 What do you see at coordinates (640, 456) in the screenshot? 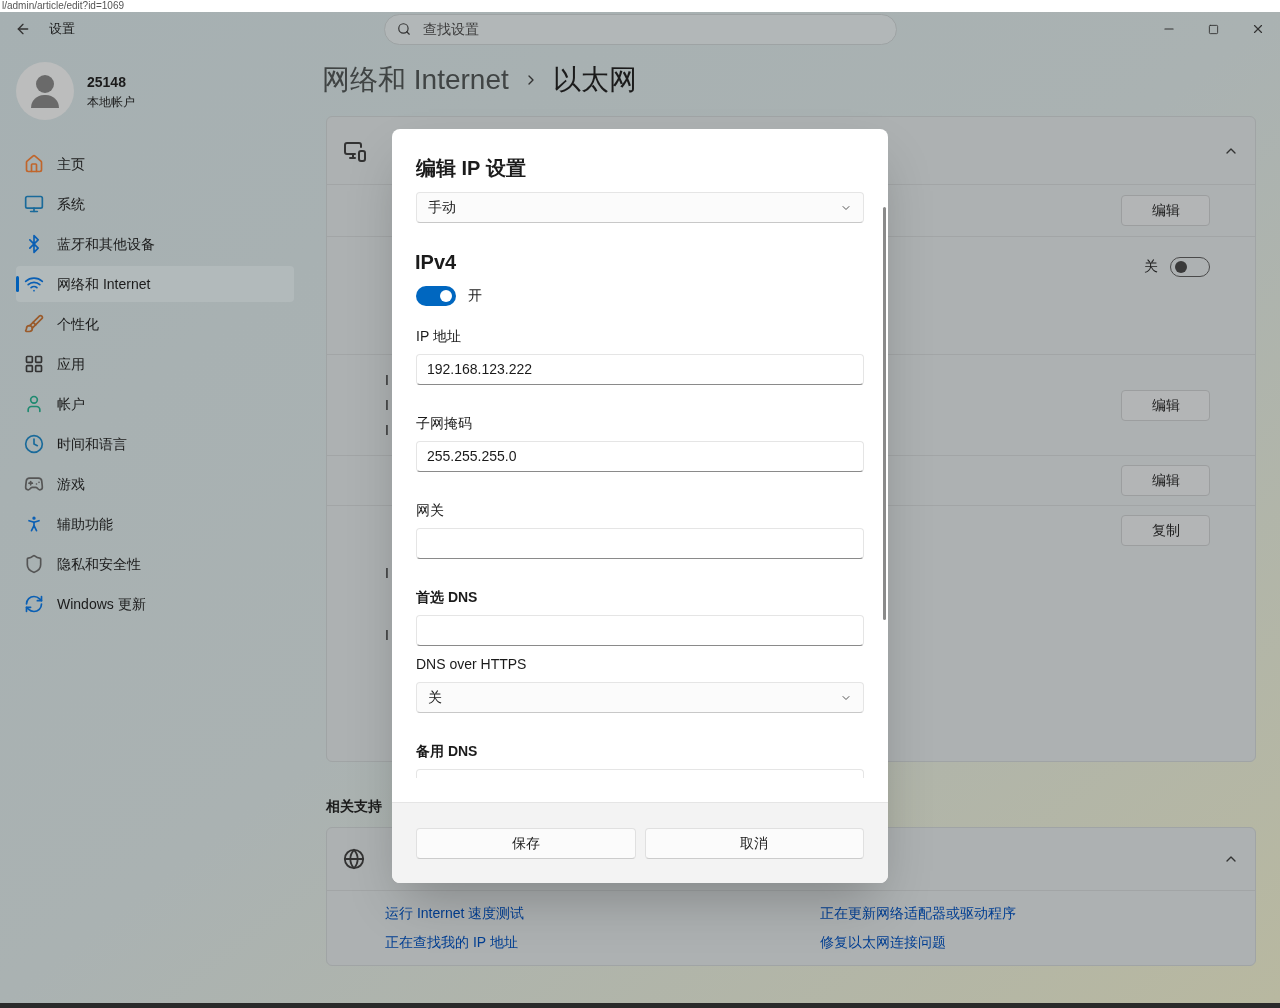
I see `input-field: 255.255.255.0` at bounding box center [640, 456].